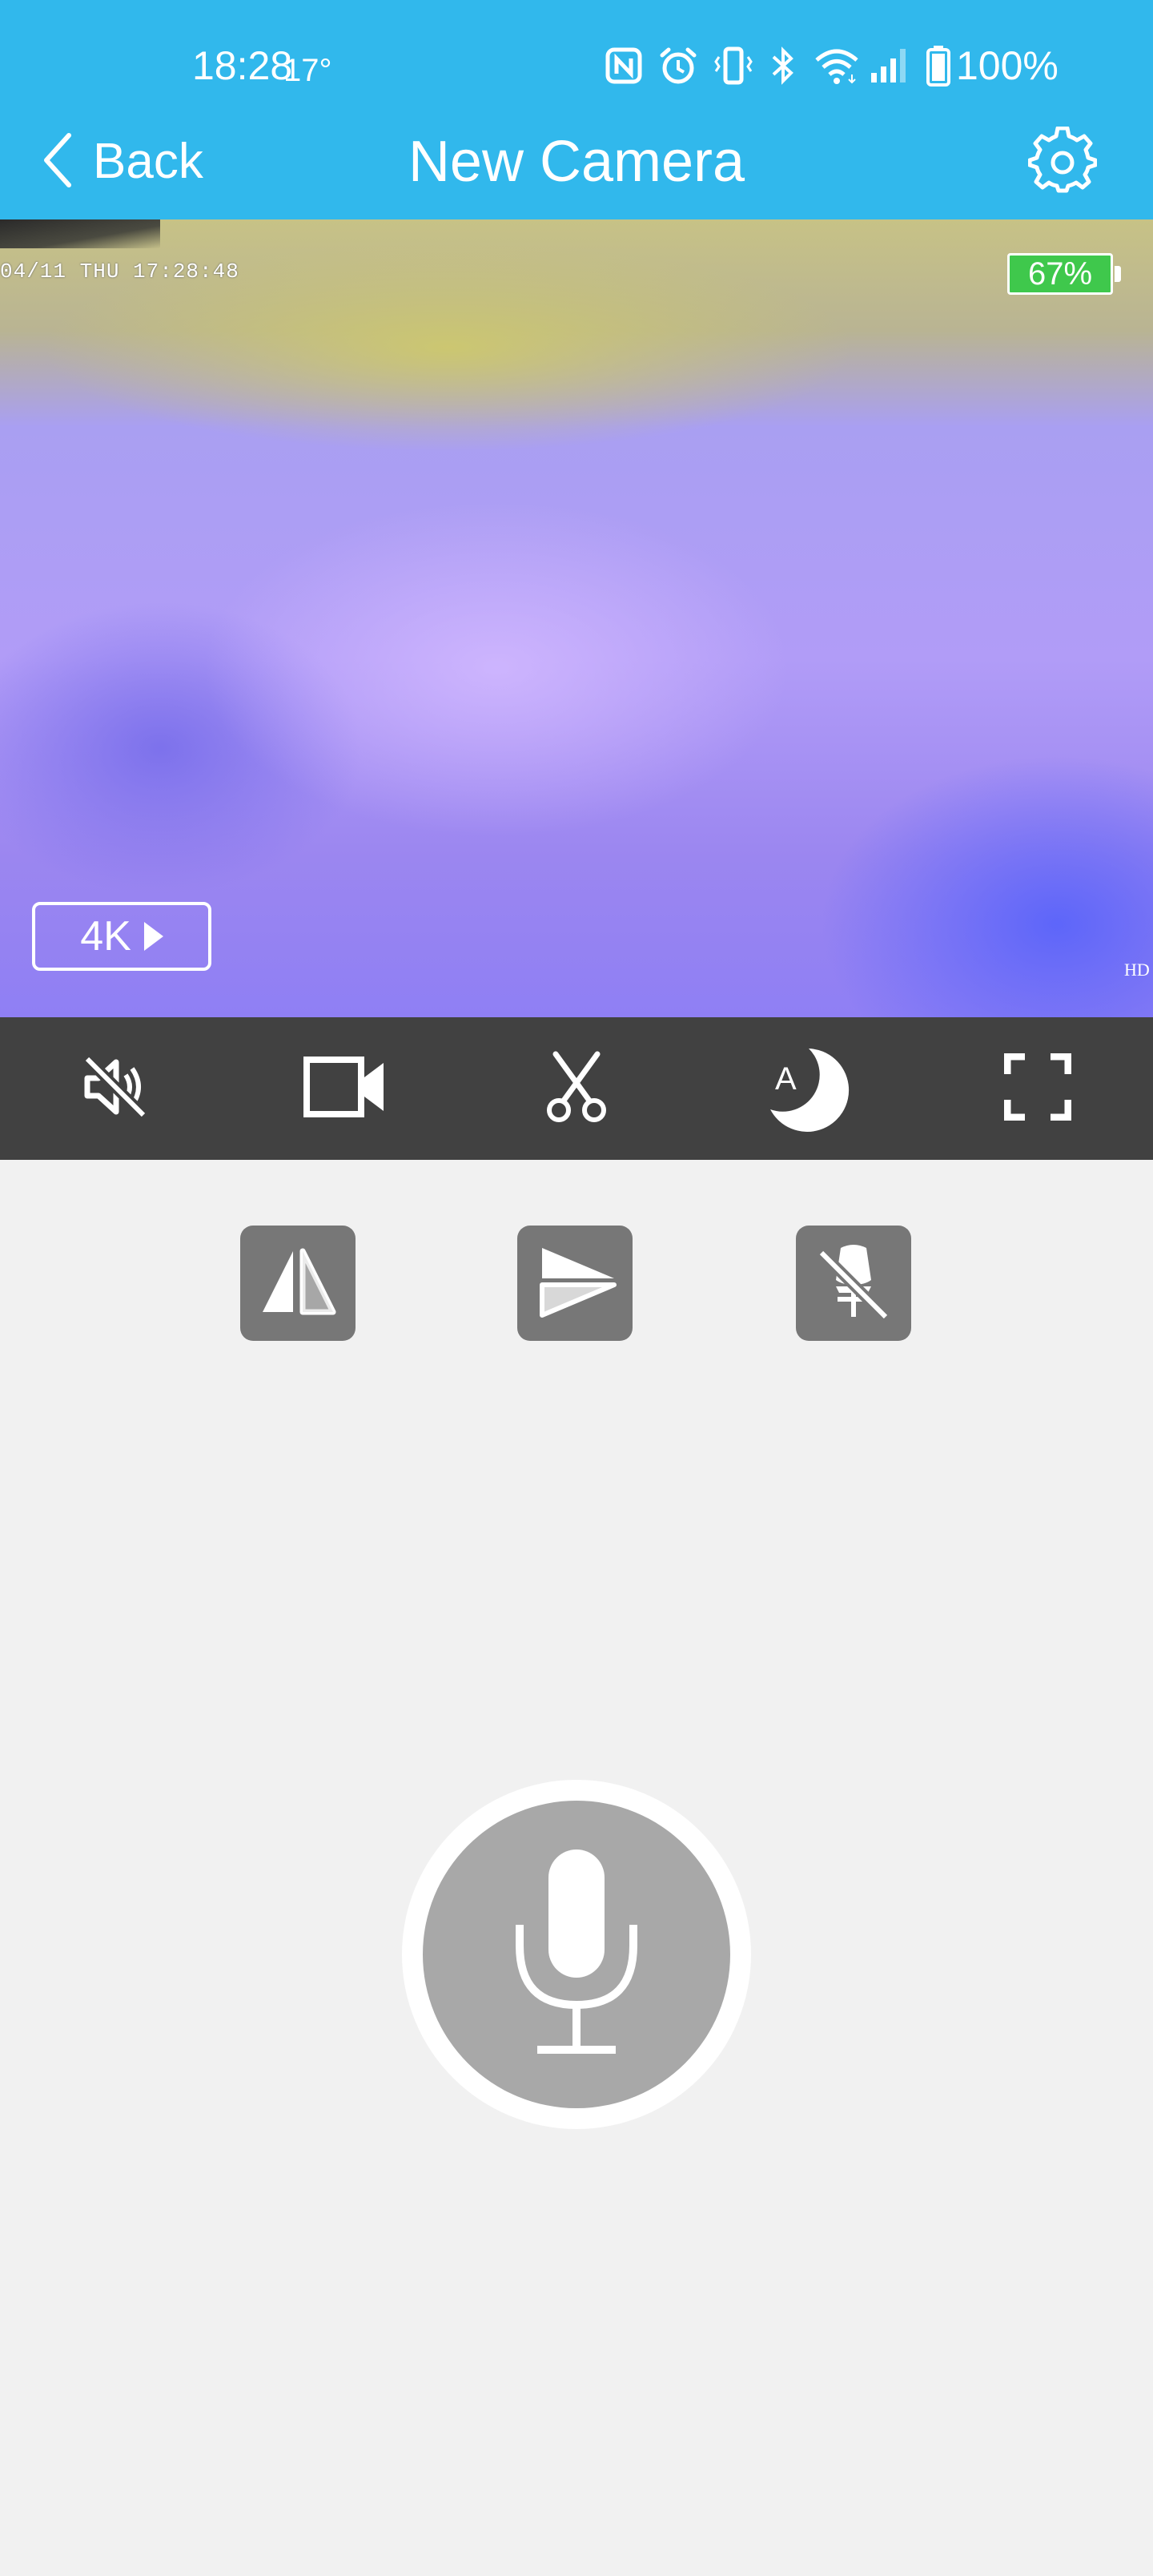 This screenshot has width=1153, height=2576. I want to click on play-arrow-icon, so click(153, 937).